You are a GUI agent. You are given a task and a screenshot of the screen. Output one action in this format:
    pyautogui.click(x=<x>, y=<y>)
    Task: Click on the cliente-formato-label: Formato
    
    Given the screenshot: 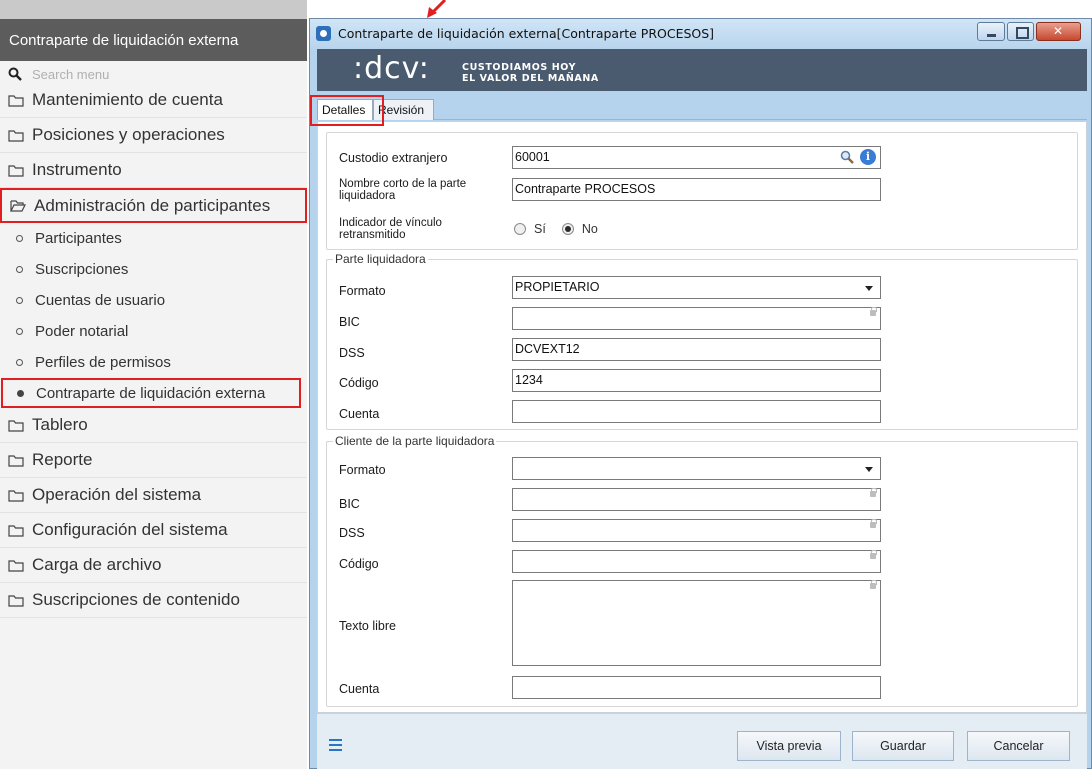 What is the action you would take?
    pyautogui.click(x=362, y=470)
    